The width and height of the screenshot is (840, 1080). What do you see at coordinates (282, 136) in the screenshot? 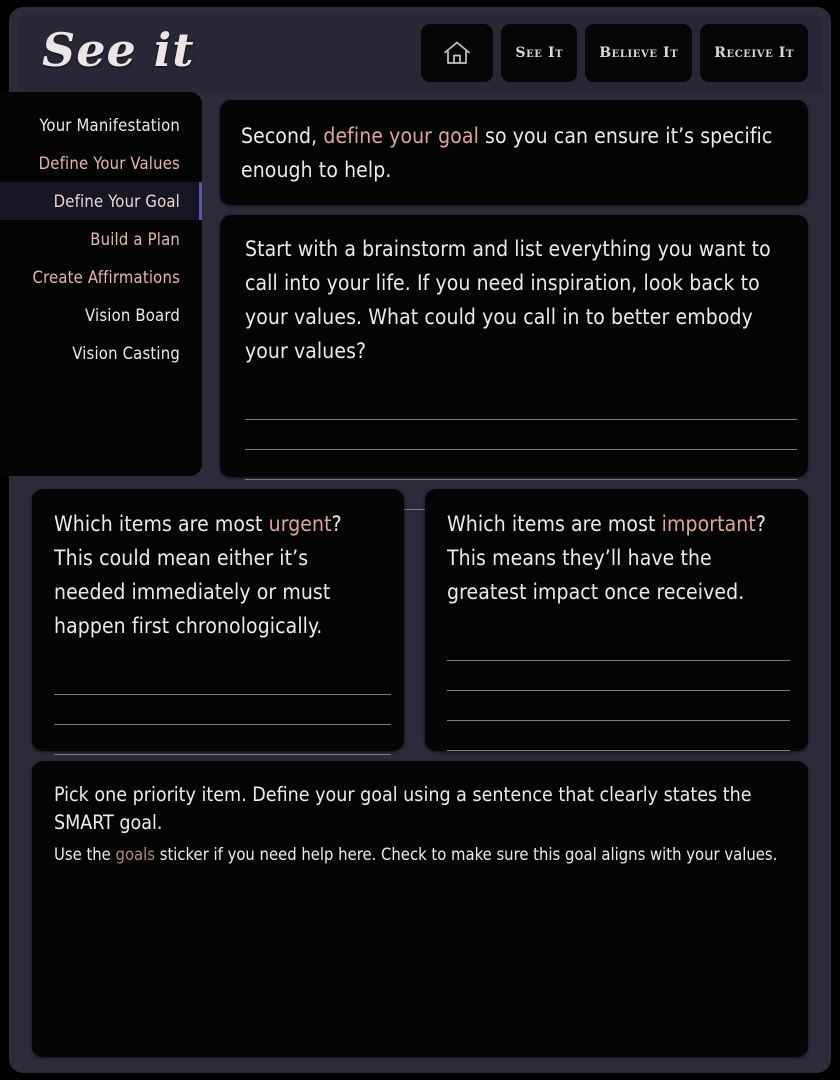
I see `intro-text-pre: Second,` at bounding box center [282, 136].